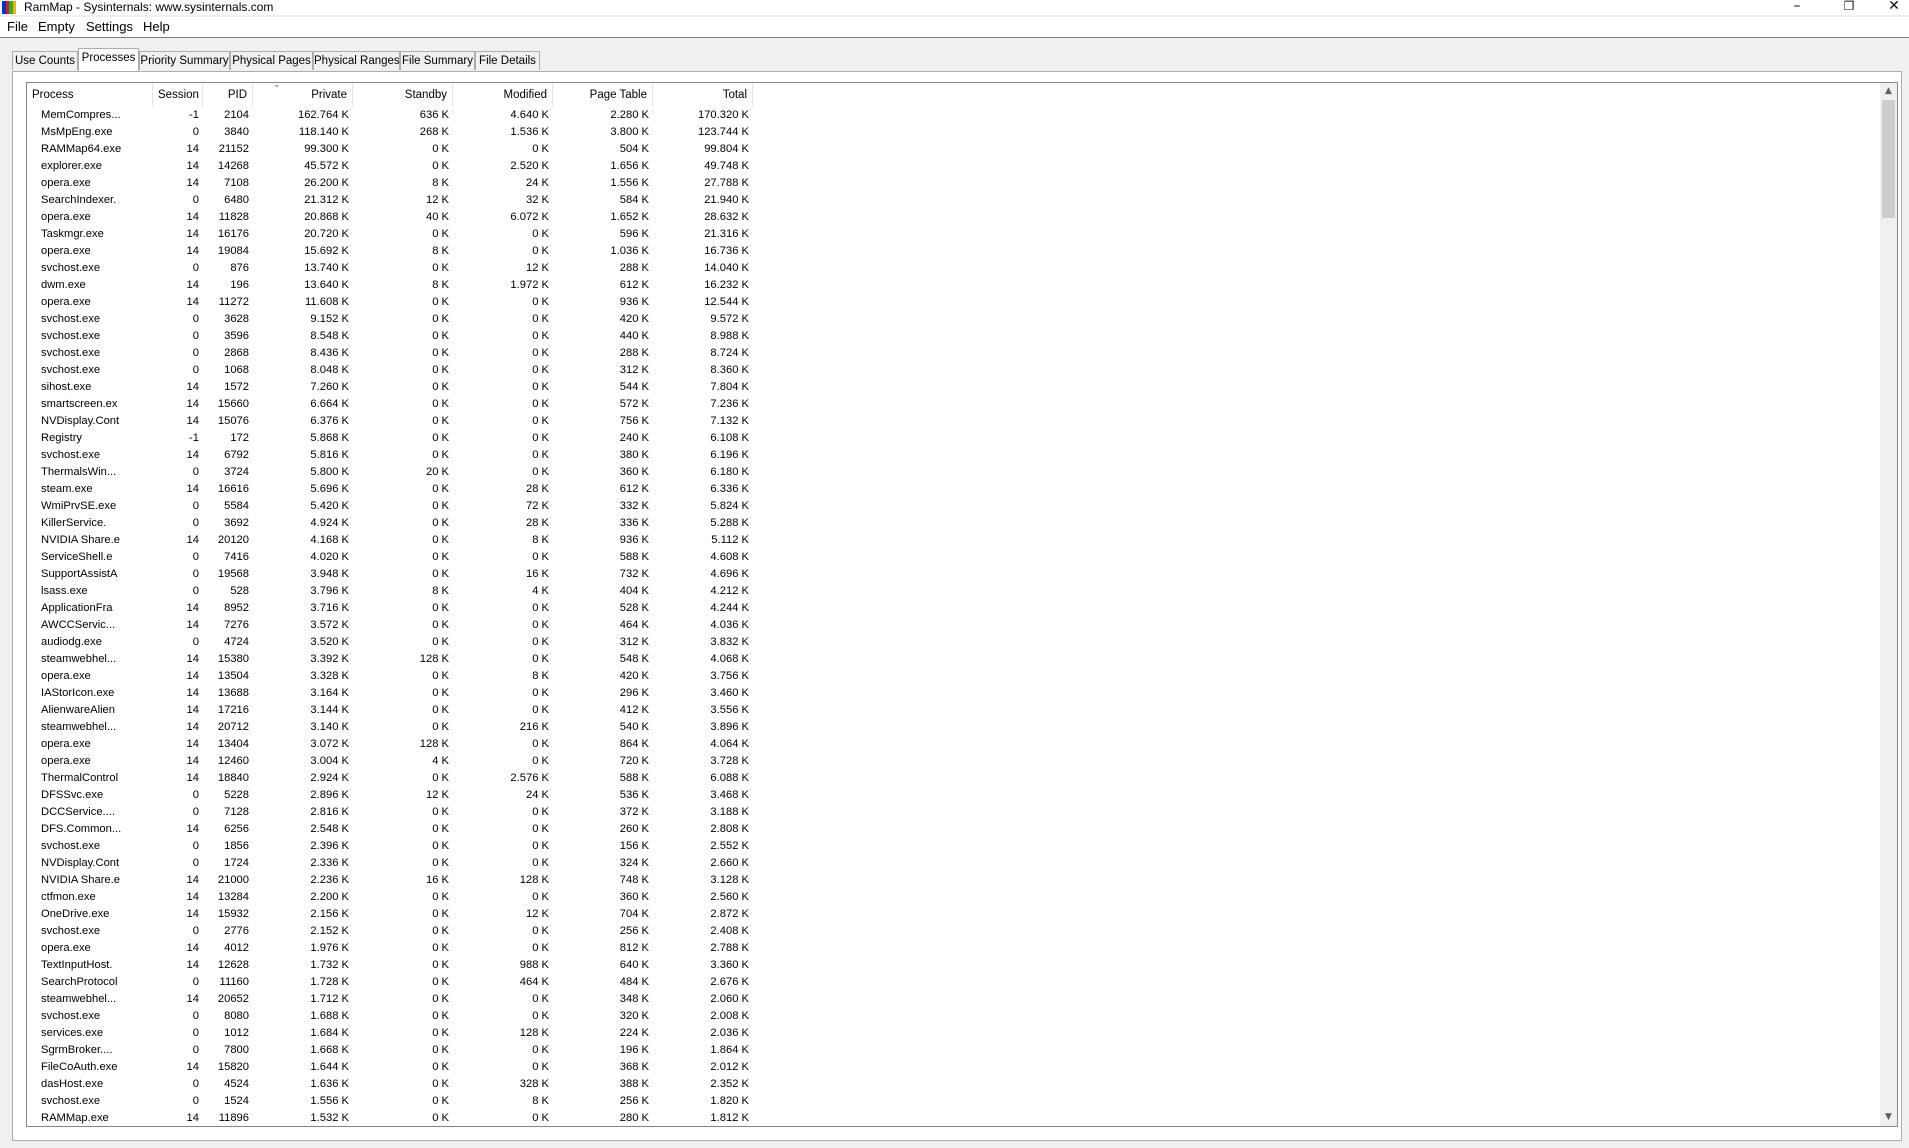 The height and width of the screenshot is (1148, 1909). Describe the element at coordinates (962, 948) in the screenshot. I see `table-row: opera.exe 14 4012 1.976 K 0 K 0 K 812 K 2.788 K` at that location.